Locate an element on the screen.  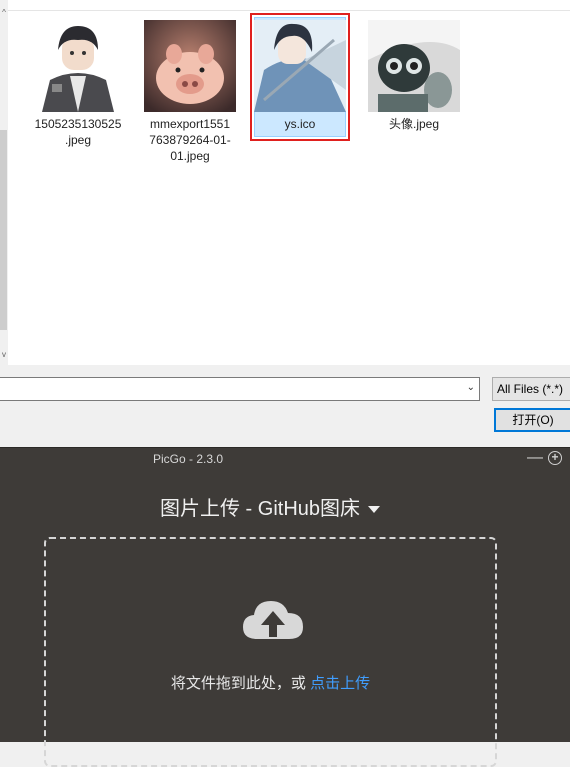
open-button: 打开(O) is located at coordinates (532, 420).